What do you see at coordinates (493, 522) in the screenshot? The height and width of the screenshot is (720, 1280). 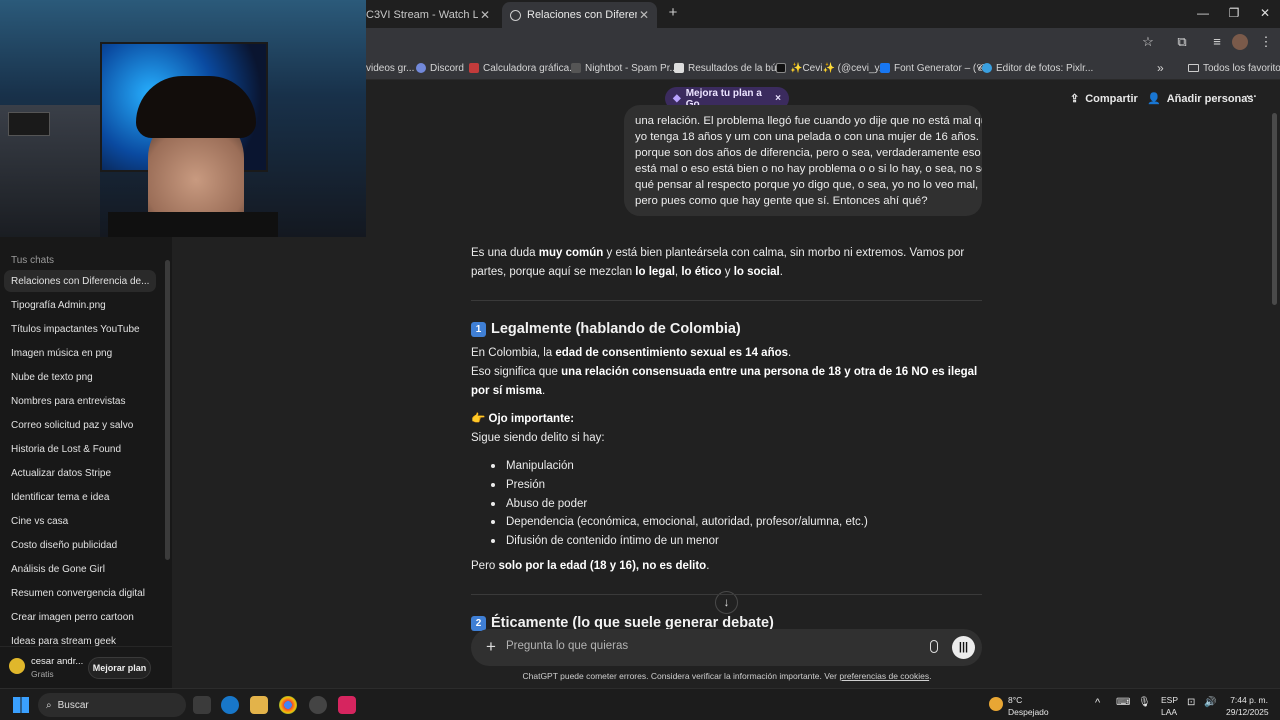 I see `bullet-dot` at bounding box center [493, 522].